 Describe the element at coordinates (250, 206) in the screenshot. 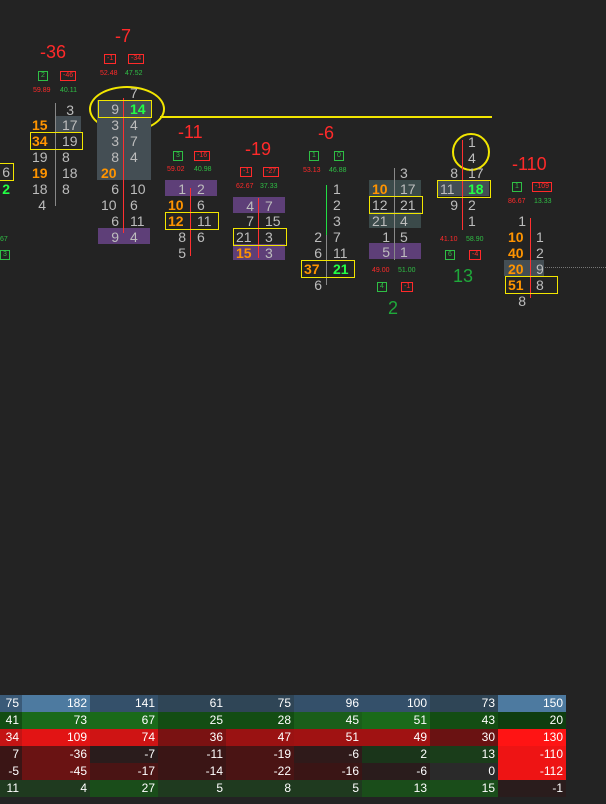

I see `bid-volume: 4` at that location.